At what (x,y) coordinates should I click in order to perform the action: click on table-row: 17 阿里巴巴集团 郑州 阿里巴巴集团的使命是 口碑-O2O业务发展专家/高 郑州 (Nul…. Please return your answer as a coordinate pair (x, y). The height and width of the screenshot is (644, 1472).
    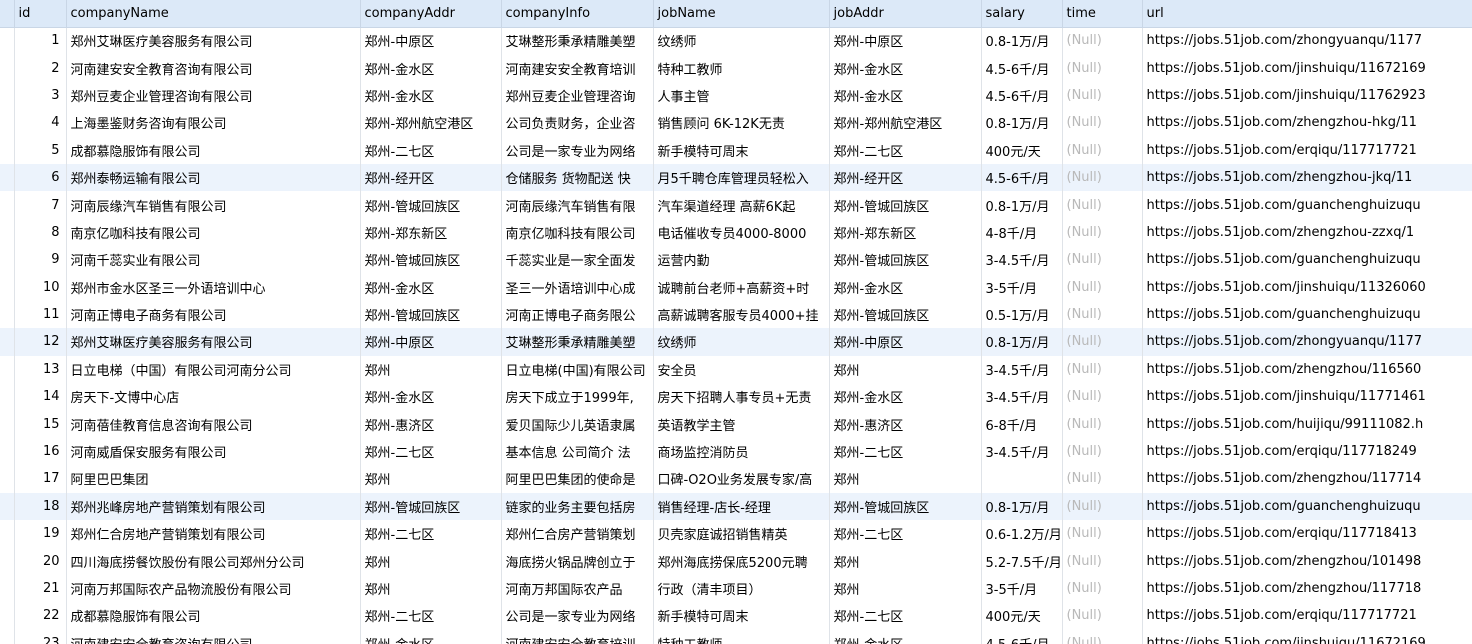
    Looking at the image, I should click on (736, 479).